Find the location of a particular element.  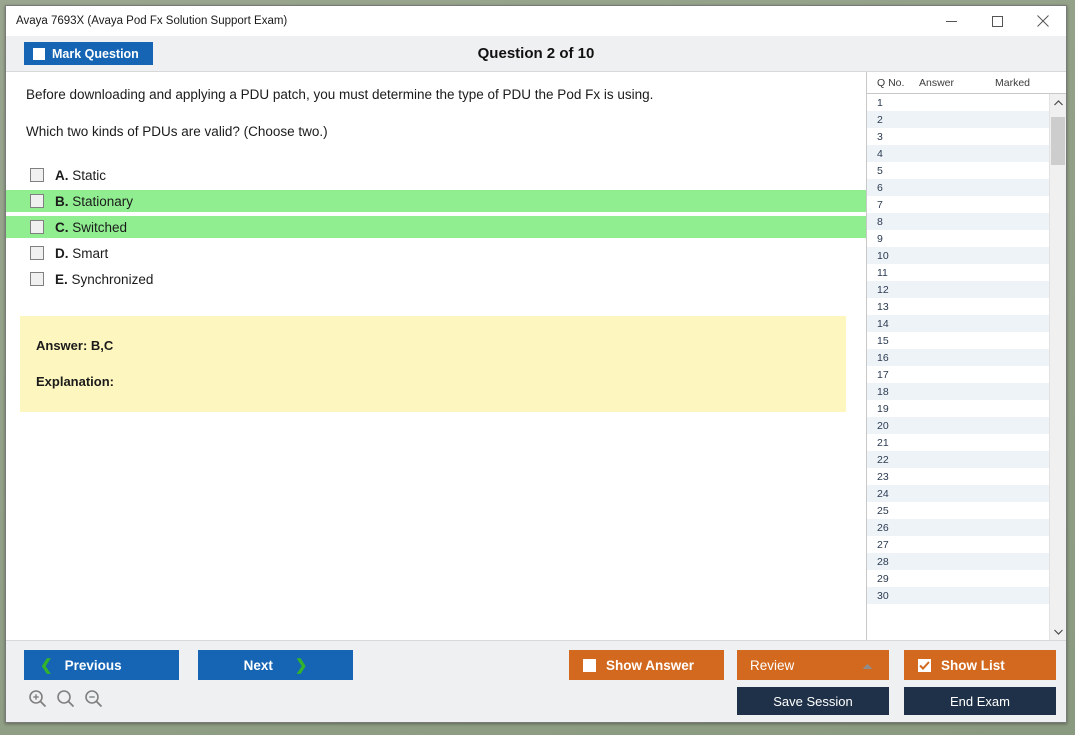

review-dropdown: Review is located at coordinates (813, 665).